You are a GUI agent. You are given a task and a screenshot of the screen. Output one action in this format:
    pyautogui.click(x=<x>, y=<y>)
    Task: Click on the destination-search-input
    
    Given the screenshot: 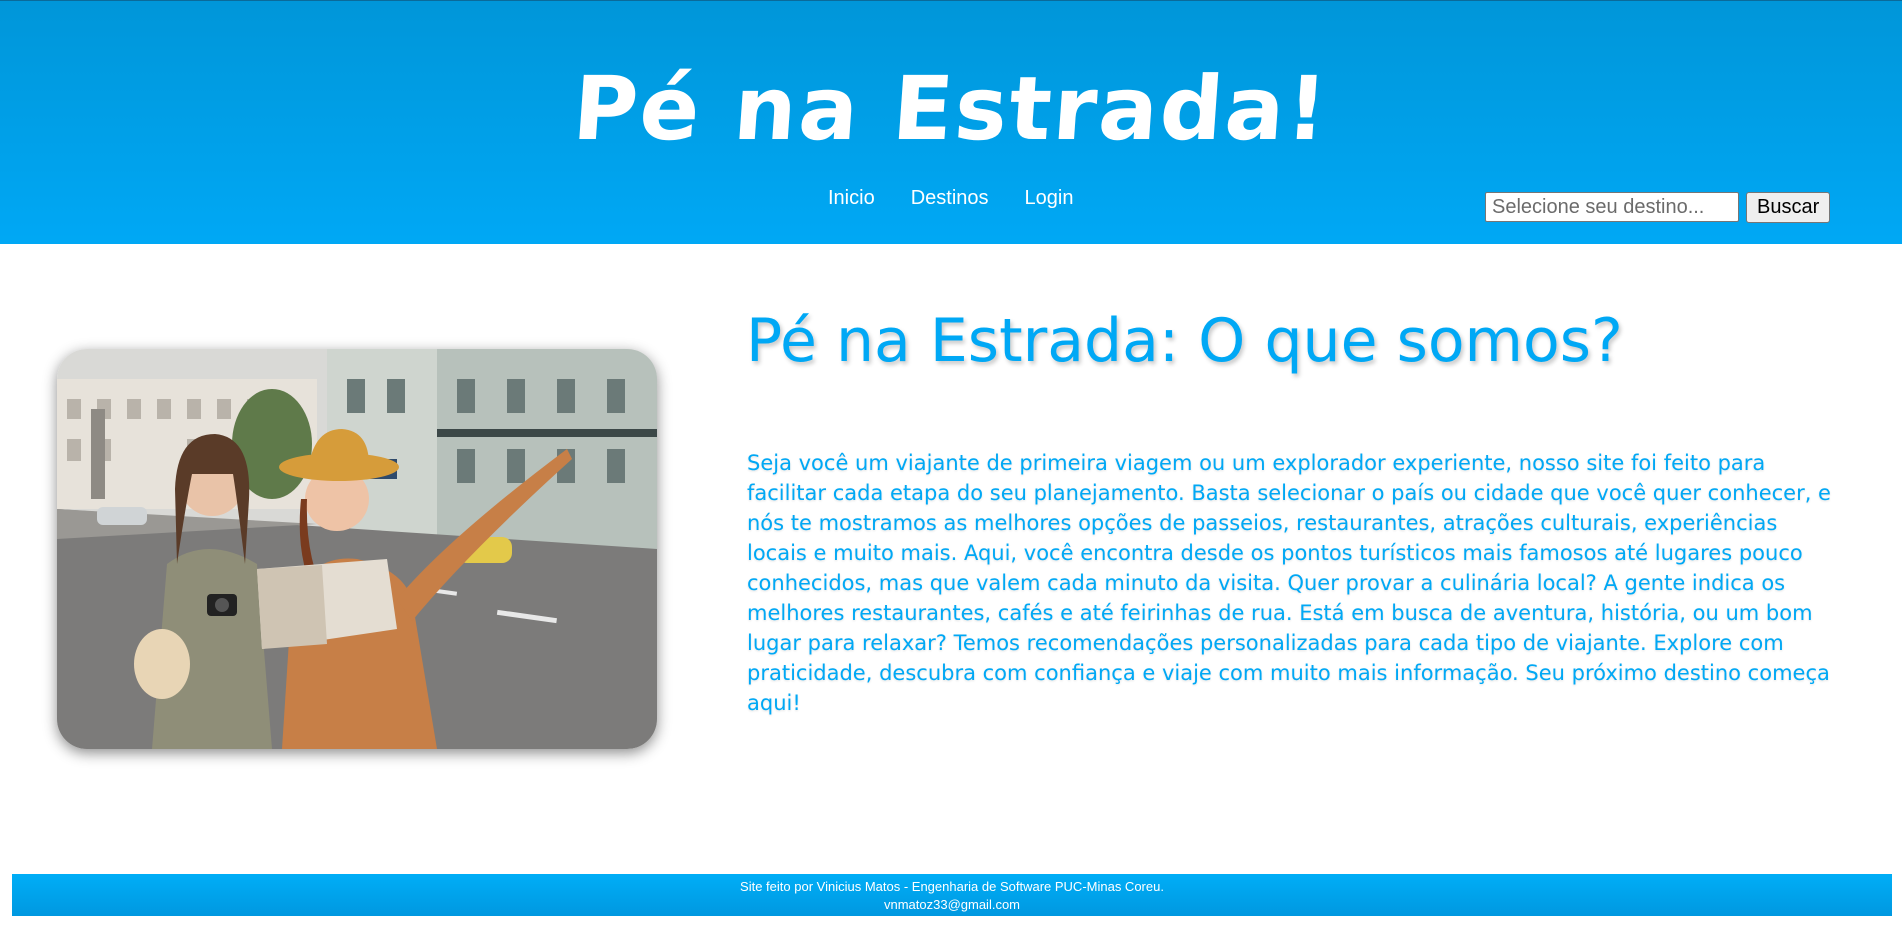 What is the action you would take?
    pyautogui.click(x=1612, y=207)
    